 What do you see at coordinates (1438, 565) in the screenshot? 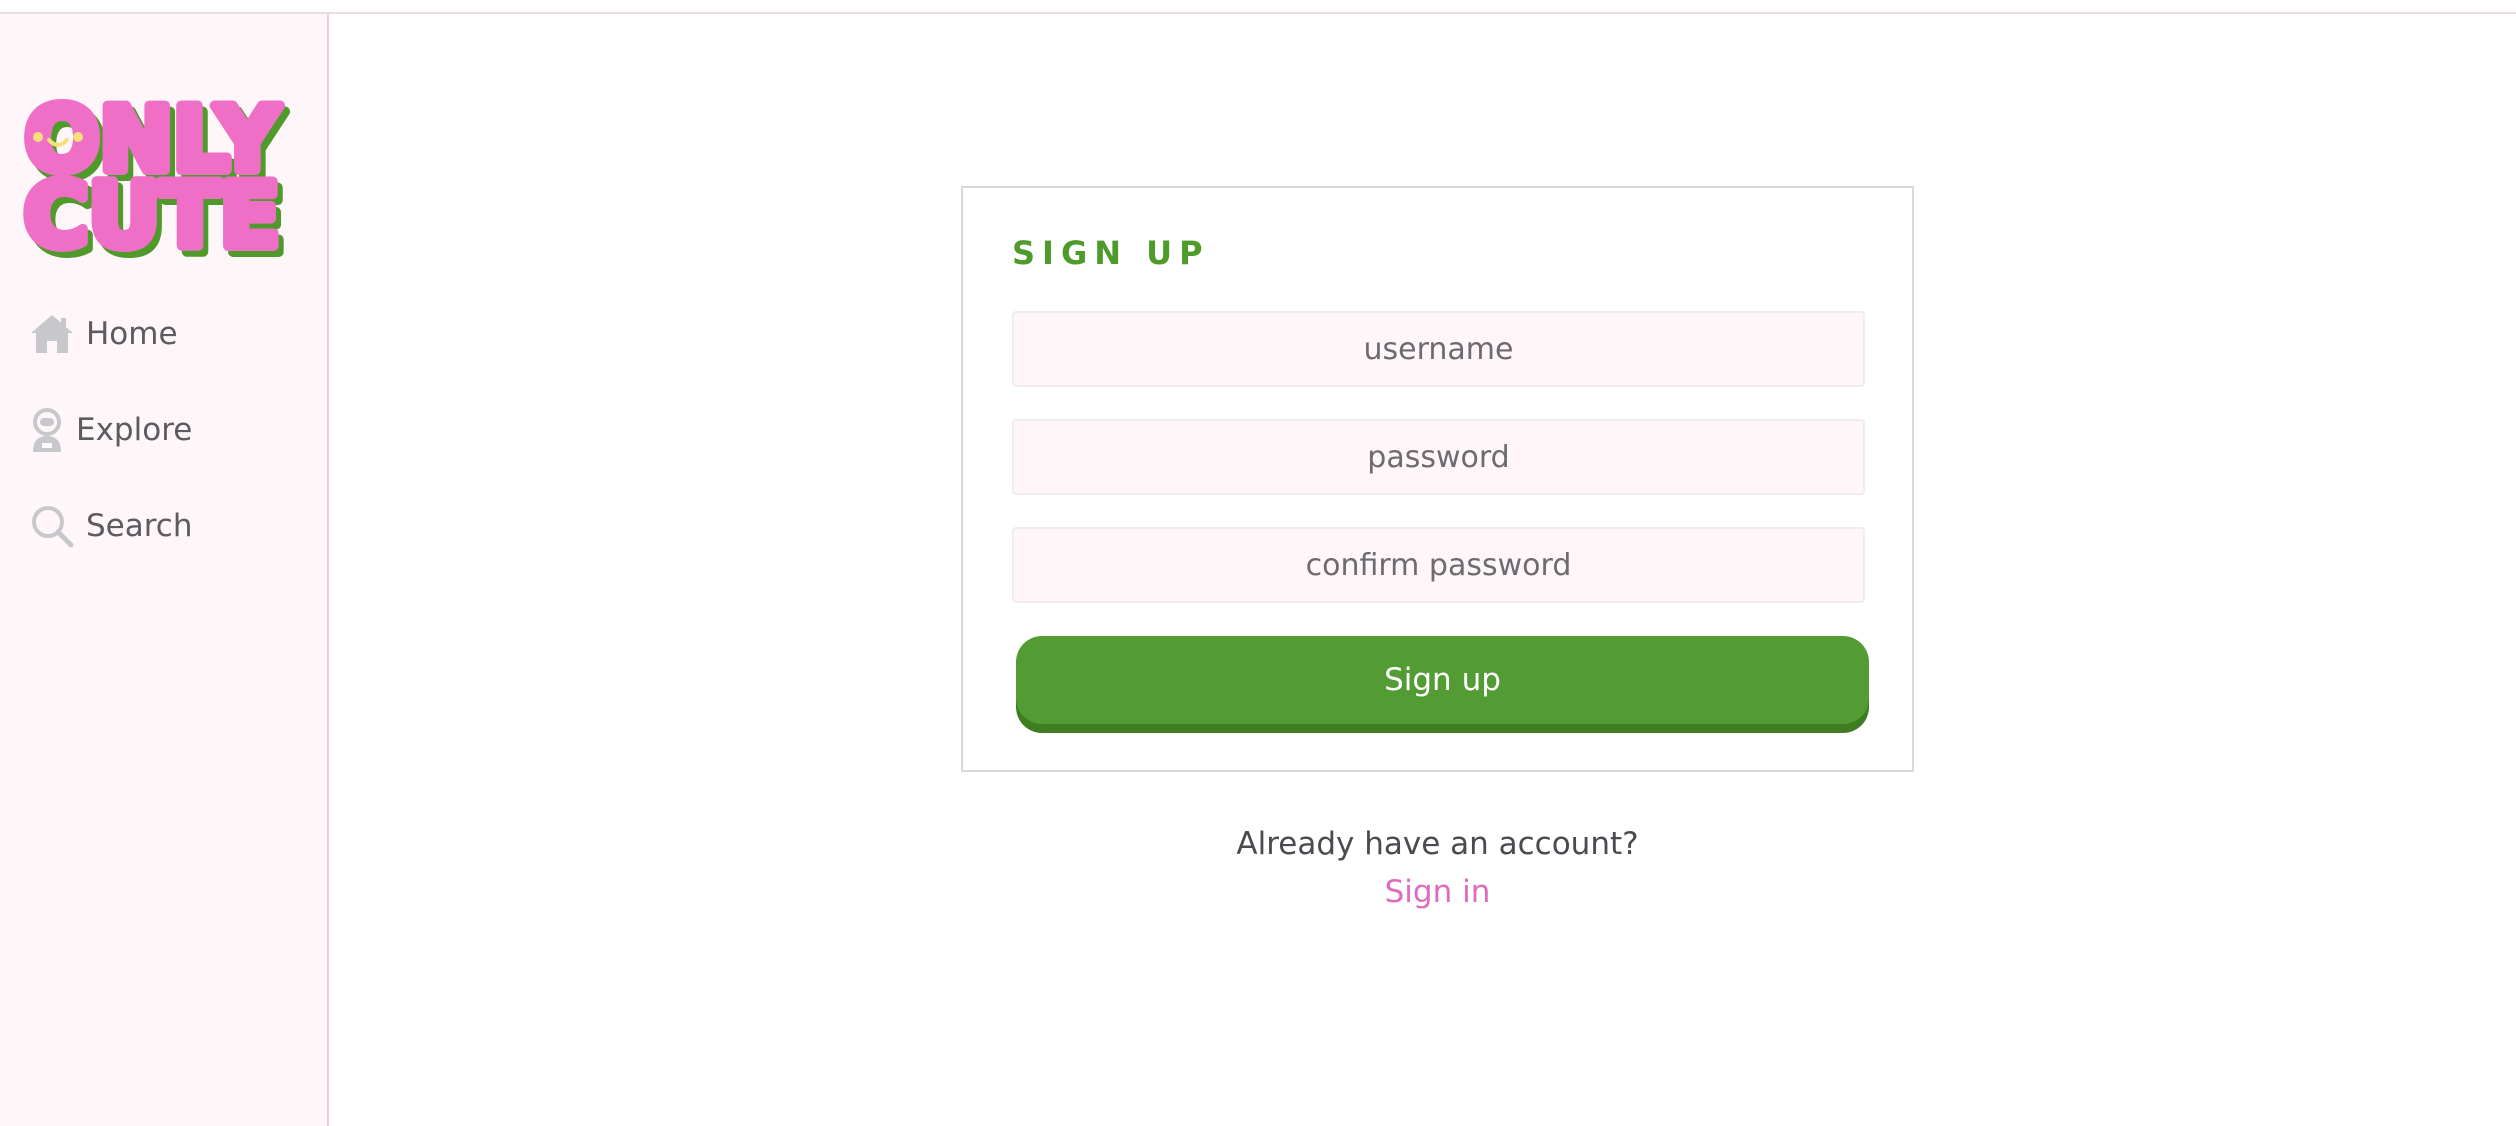
I see `confirm-password-input` at bounding box center [1438, 565].